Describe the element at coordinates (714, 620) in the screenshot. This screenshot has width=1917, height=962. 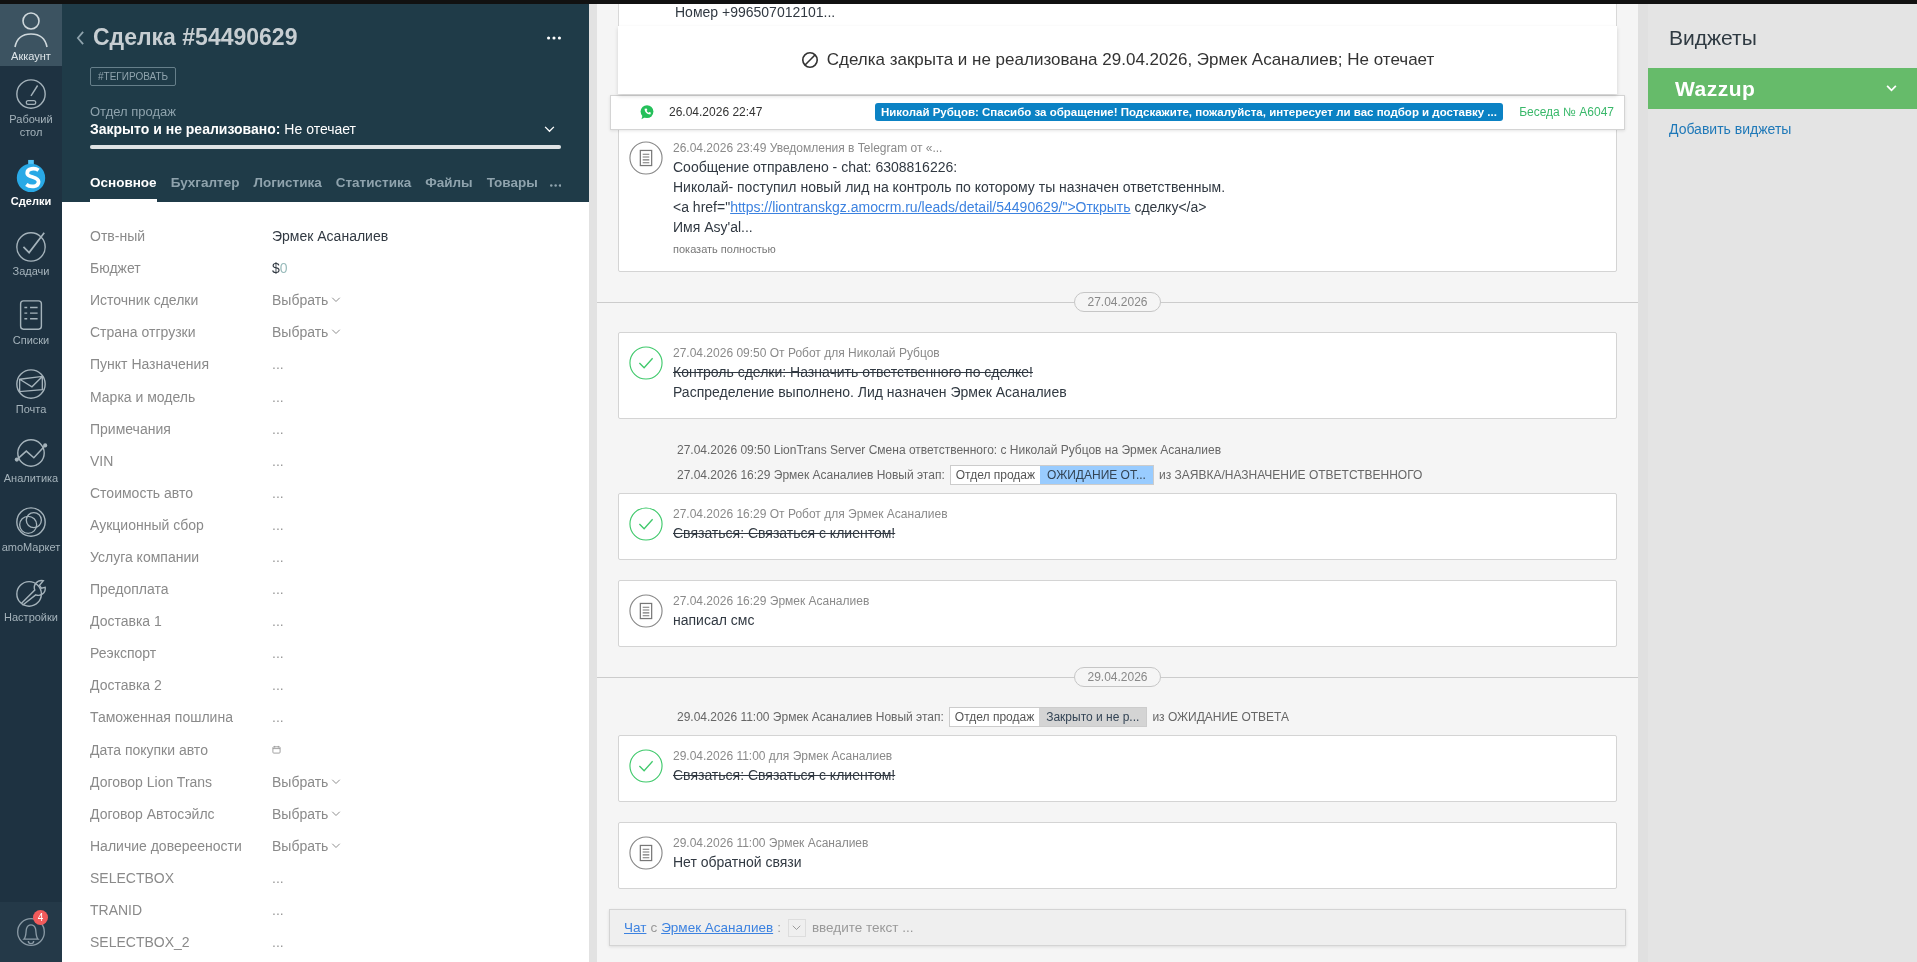
I see `note-text: написал смс` at that location.